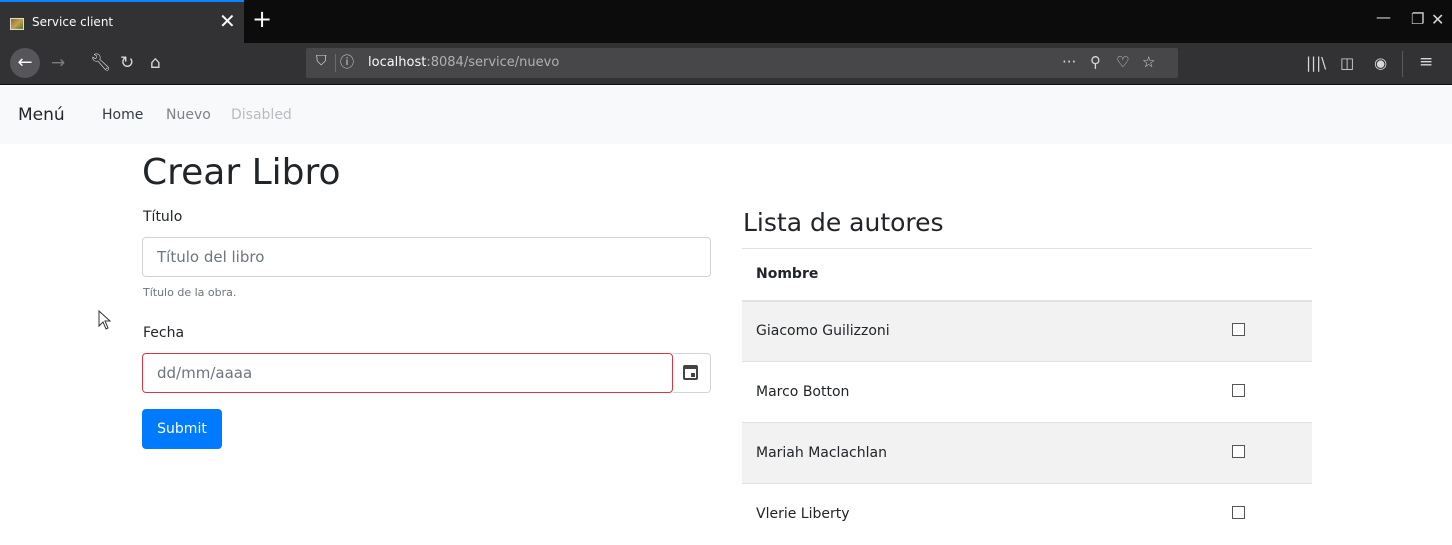 This screenshot has height=545, width=1452. I want to click on new-tab-button: +, so click(262, 19).